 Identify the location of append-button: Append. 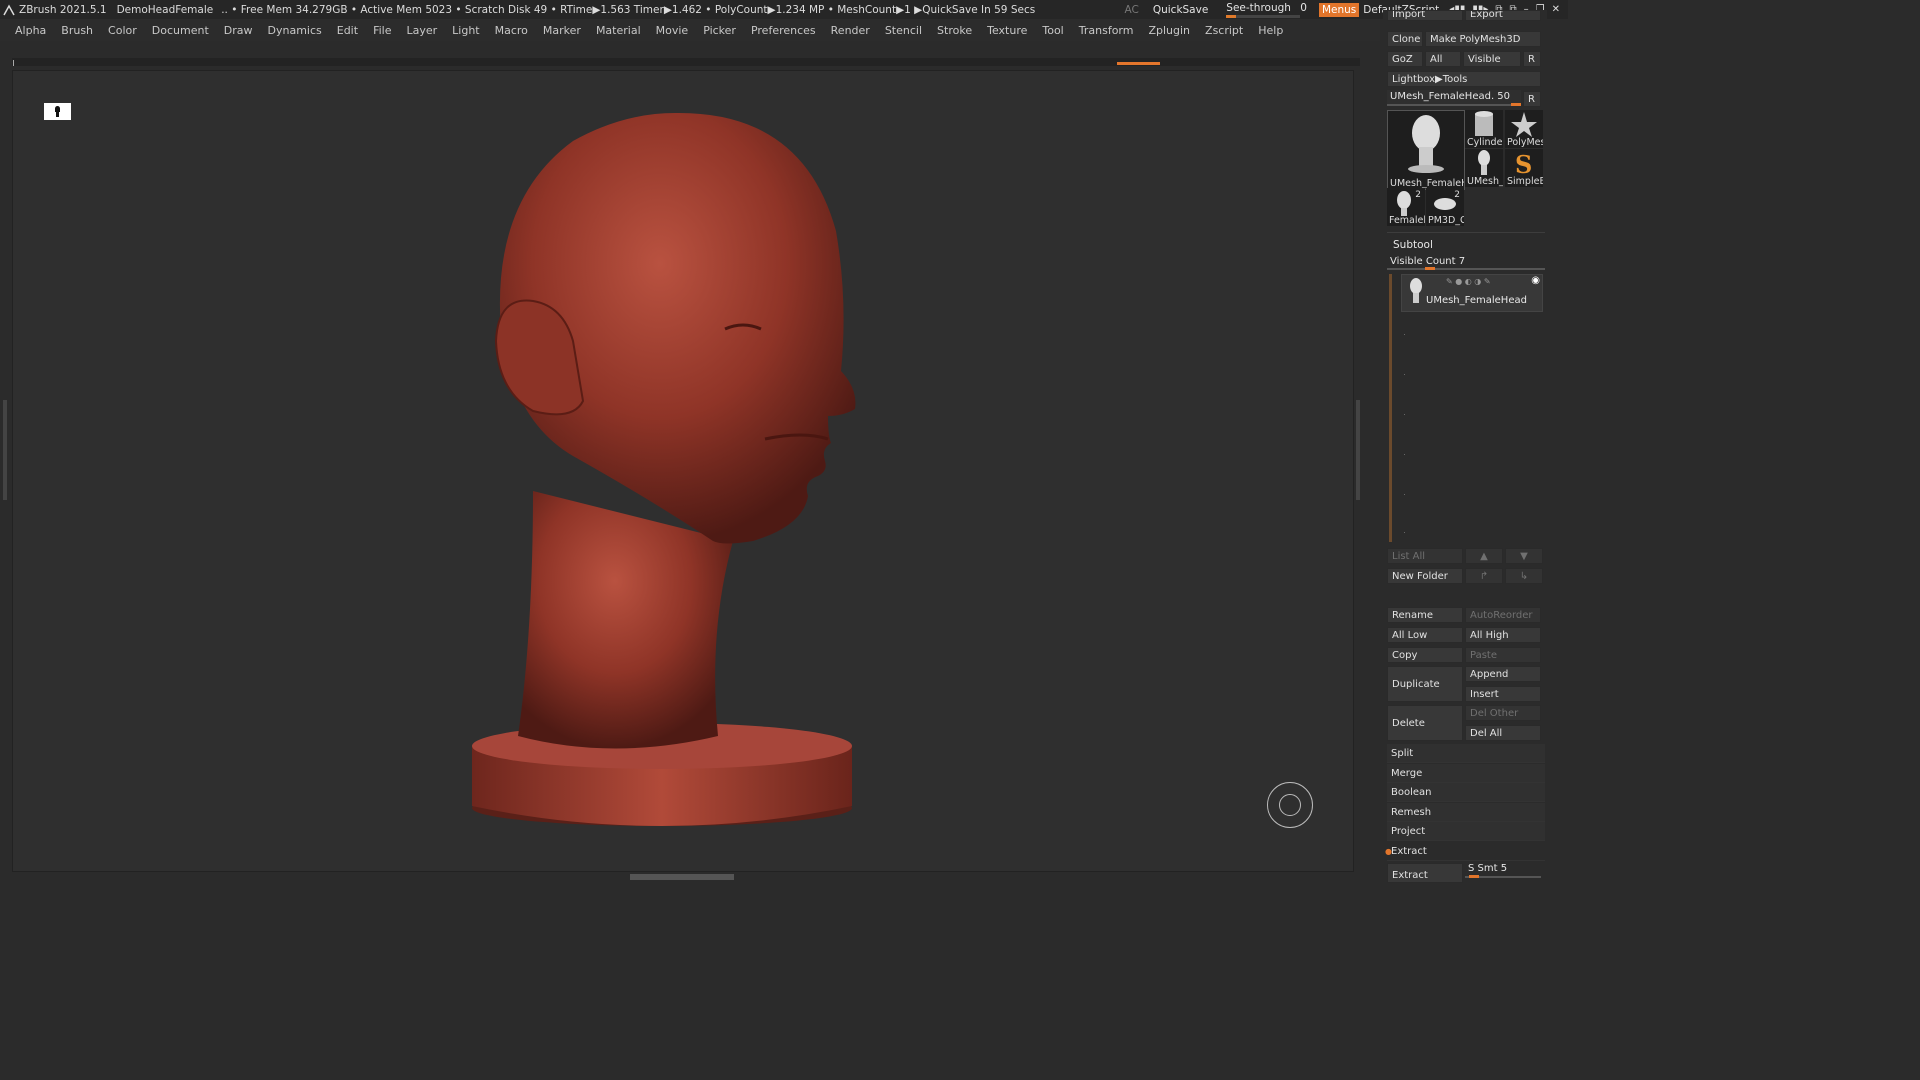
(1503, 674).